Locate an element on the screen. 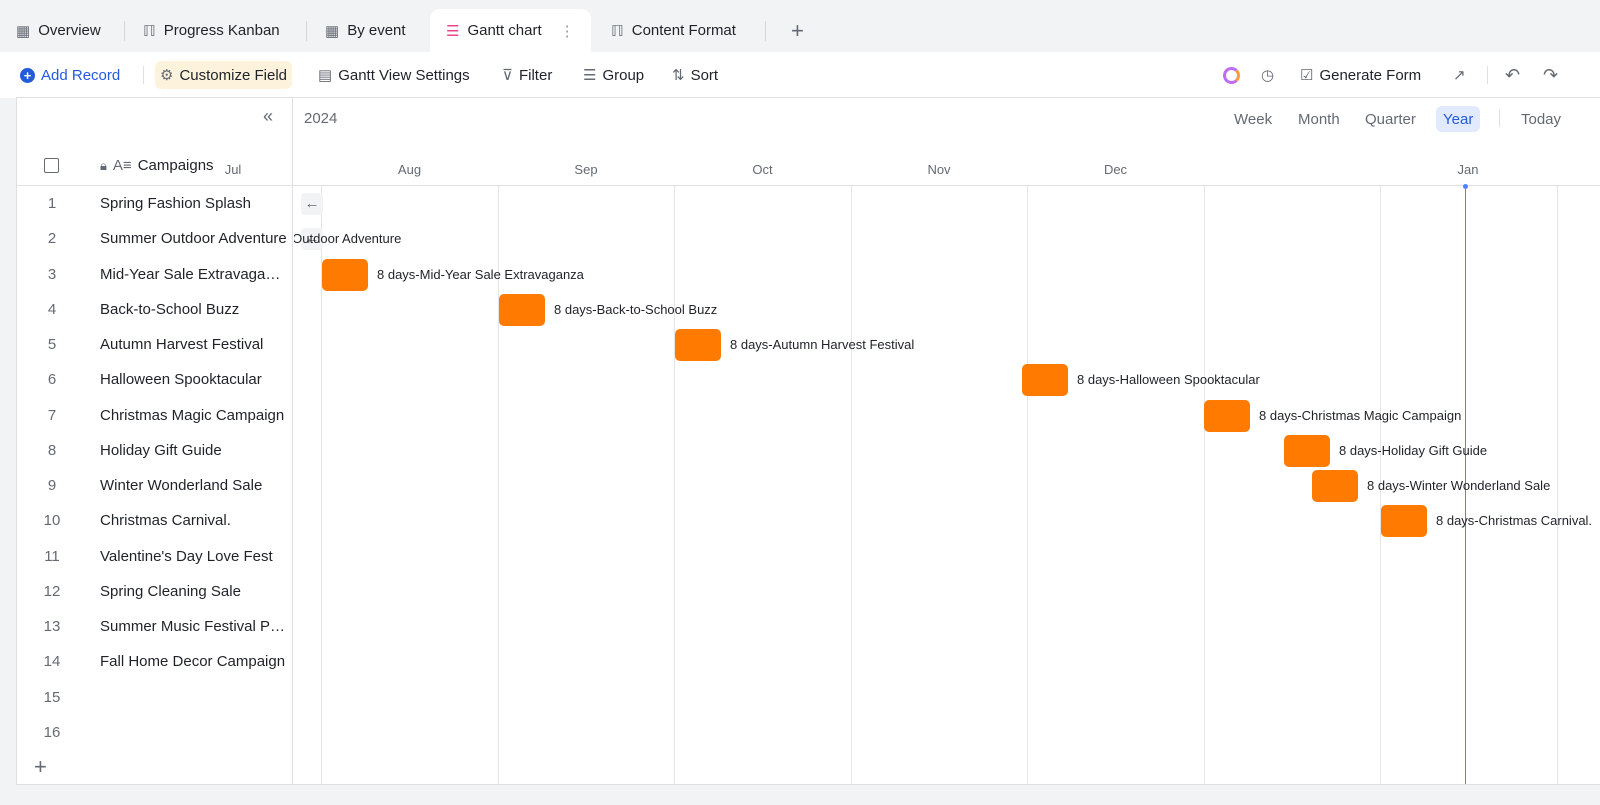 The height and width of the screenshot is (805, 1600). row-number: 4 is located at coordinates (52, 309).